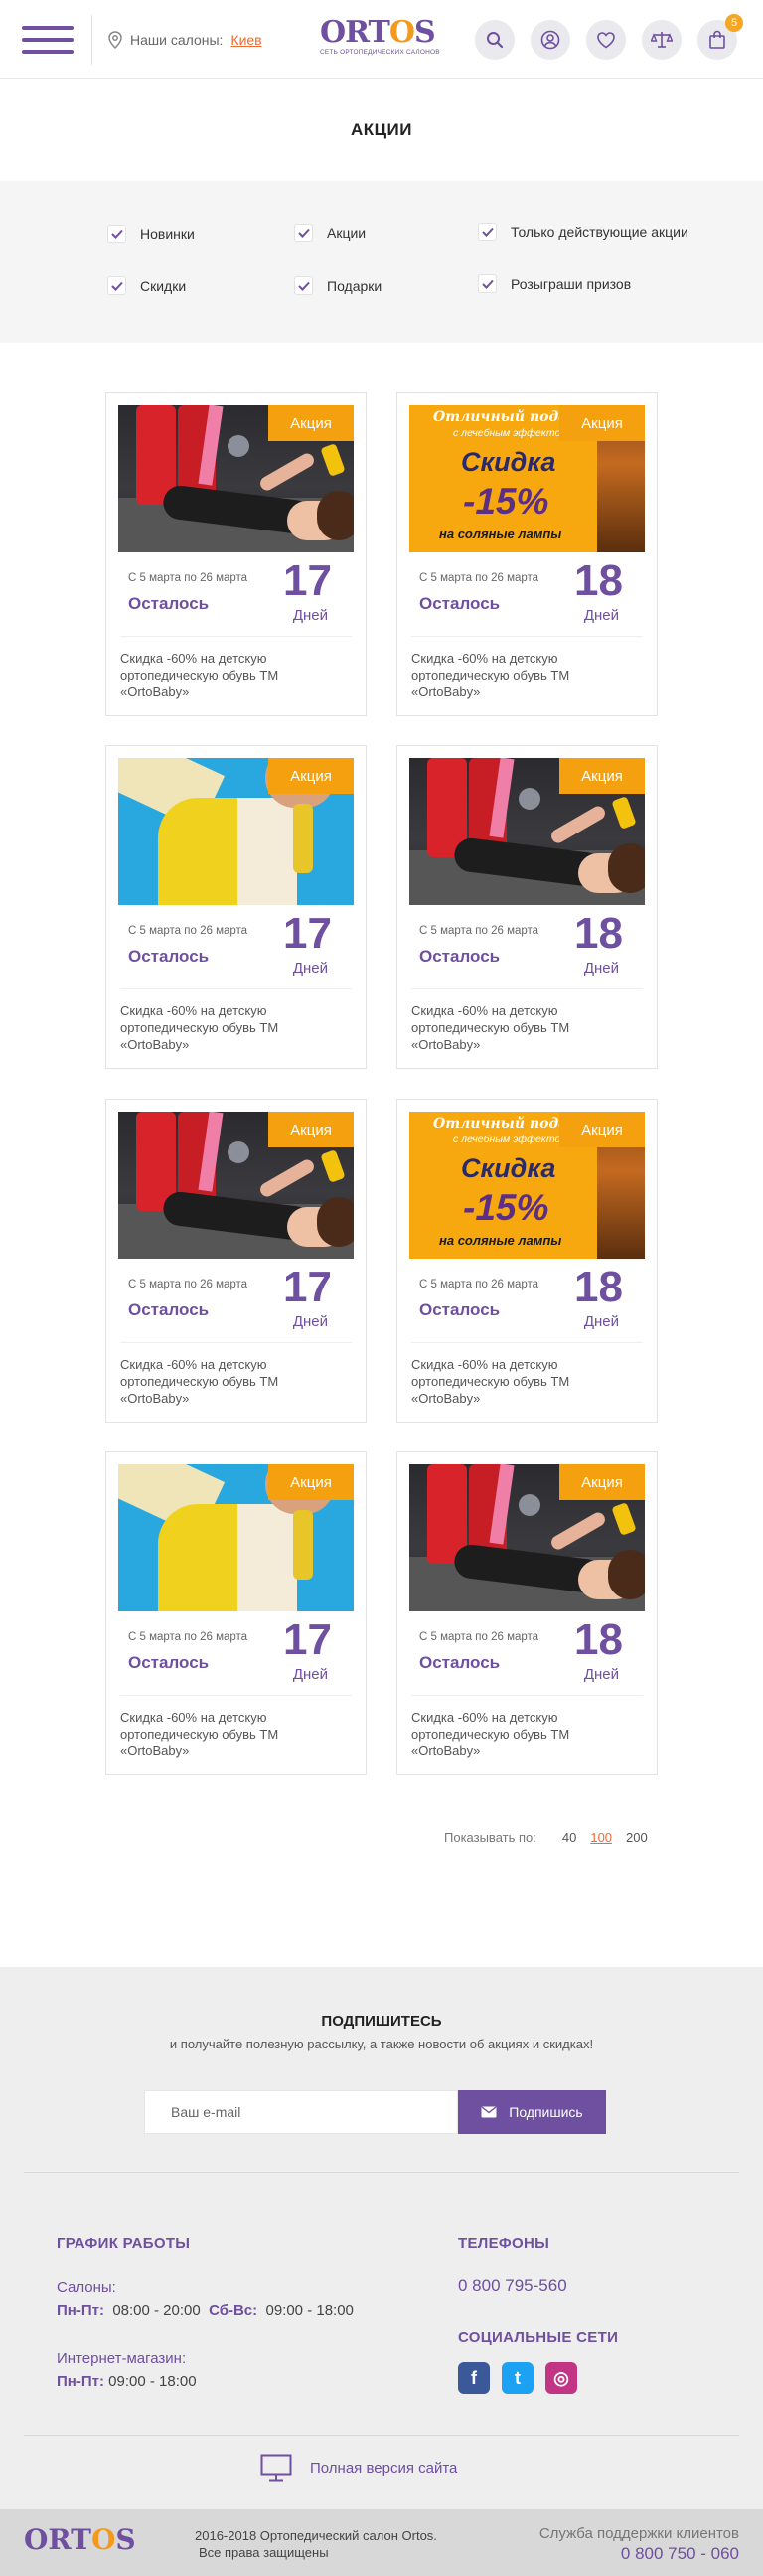 The width and height of the screenshot is (763, 2576). Describe the element at coordinates (583, 232) in the screenshot. I see `filter-active-only: Только действующие акции` at that location.